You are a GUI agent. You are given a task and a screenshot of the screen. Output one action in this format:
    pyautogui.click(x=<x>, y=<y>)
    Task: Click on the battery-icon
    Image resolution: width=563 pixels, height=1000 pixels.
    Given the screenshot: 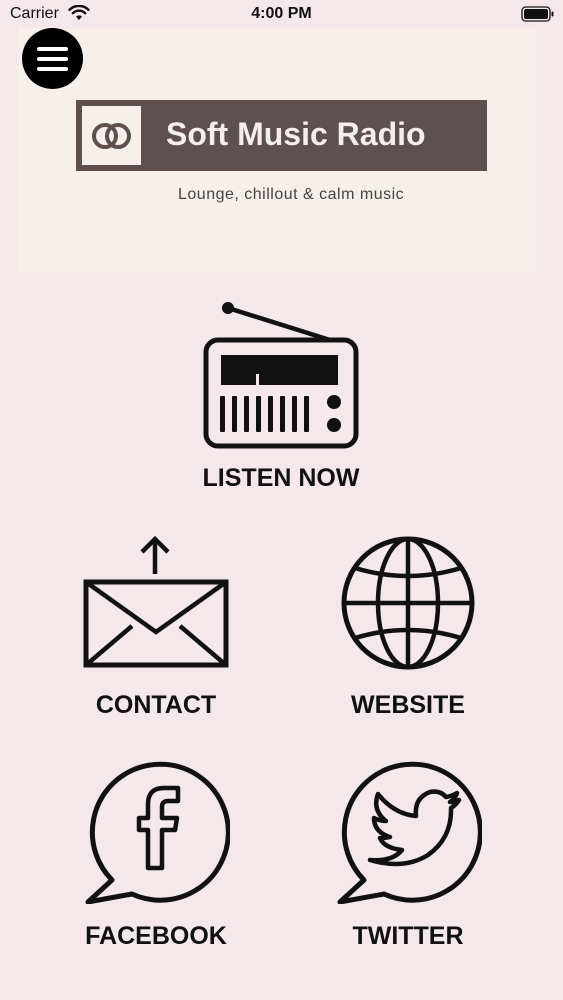 What is the action you would take?
    pyautogui.click(x=537, y=14)
    